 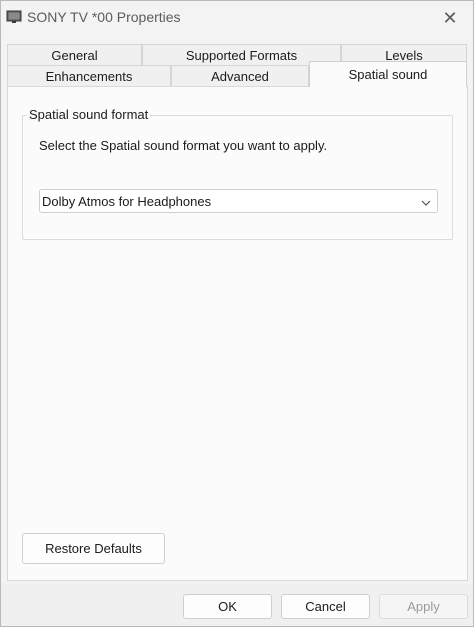 I want to click on selected-format: Dolby Atmos for Headphones, so click(x=127, y=201).